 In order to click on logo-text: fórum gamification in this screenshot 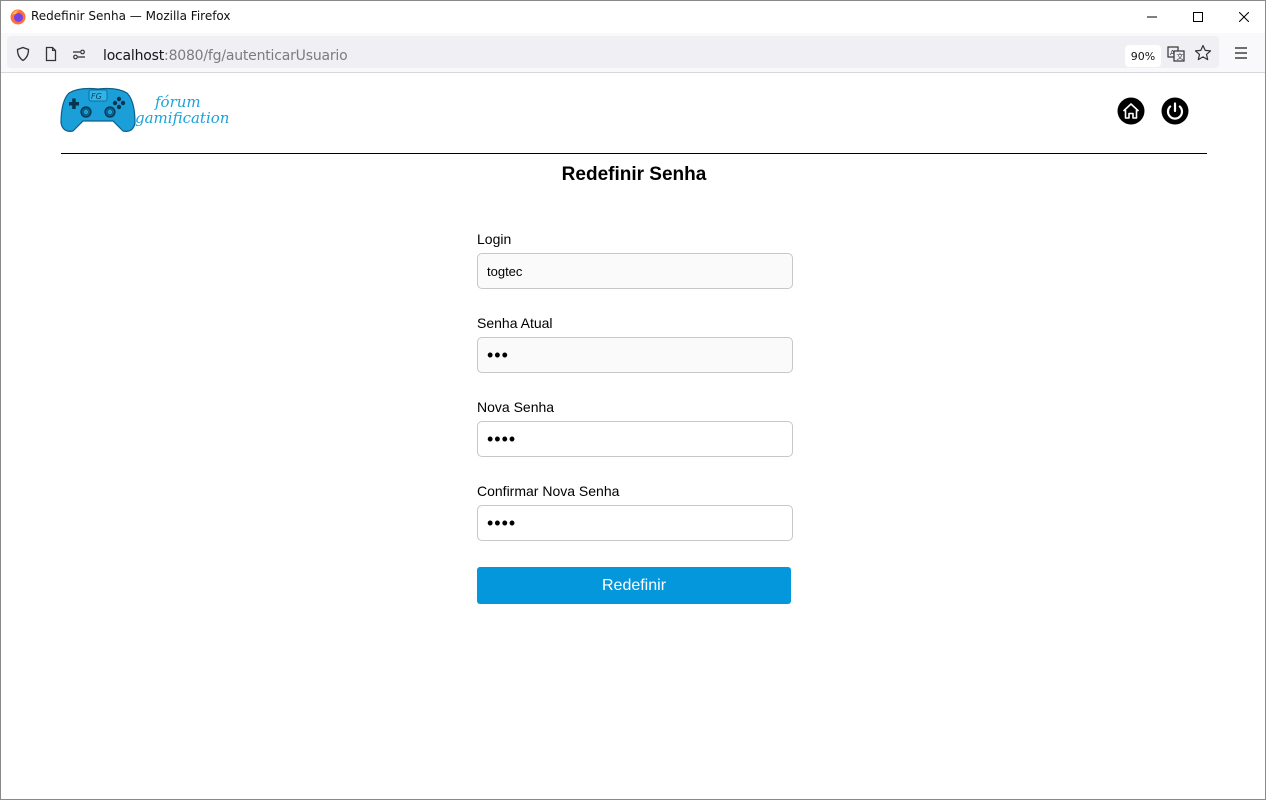, I will do `click(182, 110)`.